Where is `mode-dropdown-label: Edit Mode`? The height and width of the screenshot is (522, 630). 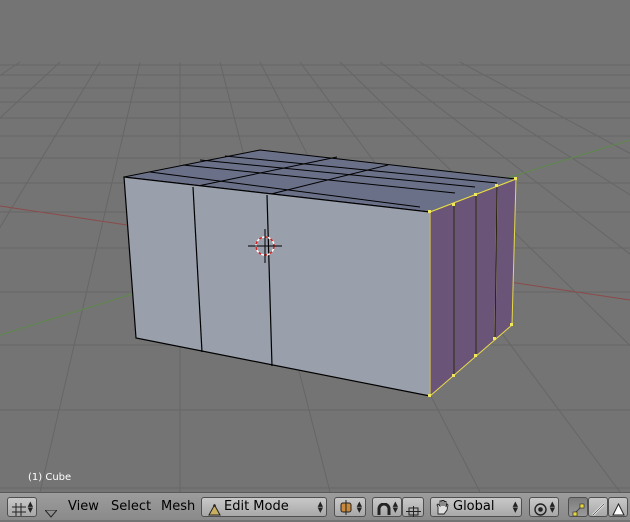
mode-dropdown-label: Edit Mode is located at coordinates (256, 506).